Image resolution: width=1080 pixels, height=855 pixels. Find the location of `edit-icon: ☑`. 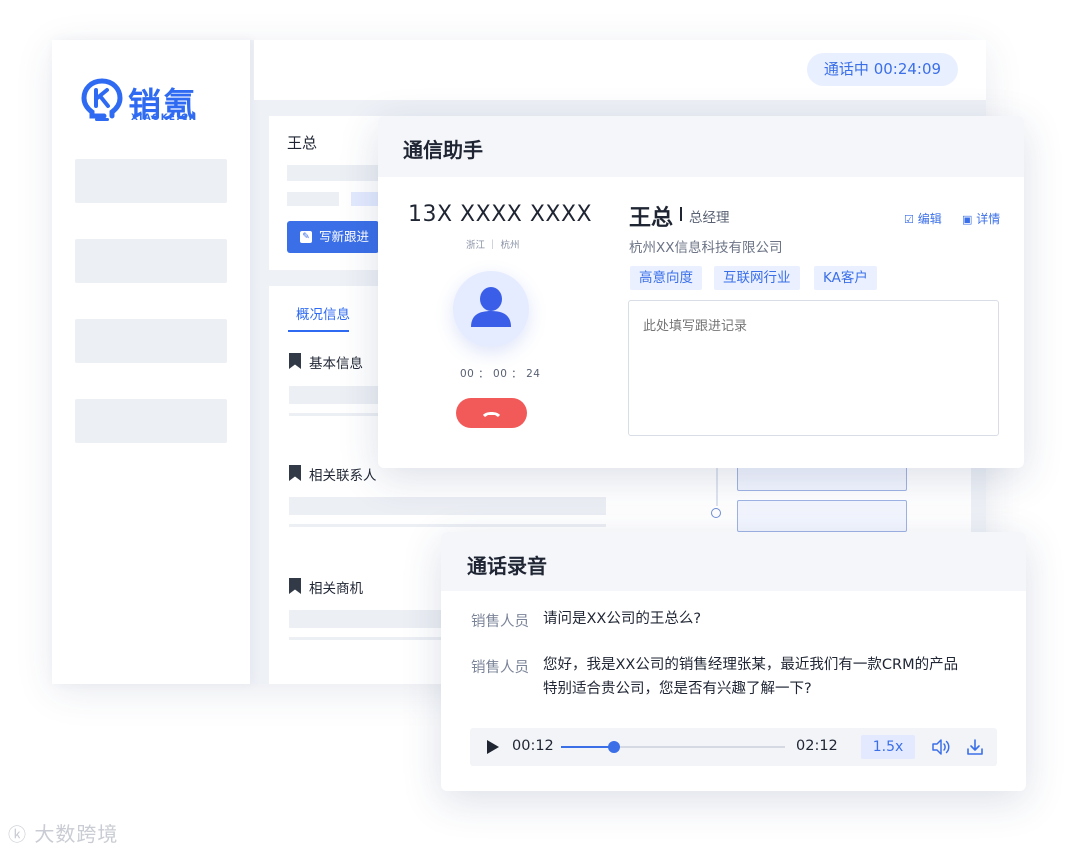

edit-icon: ☑ is located at coordinates (909, 219).